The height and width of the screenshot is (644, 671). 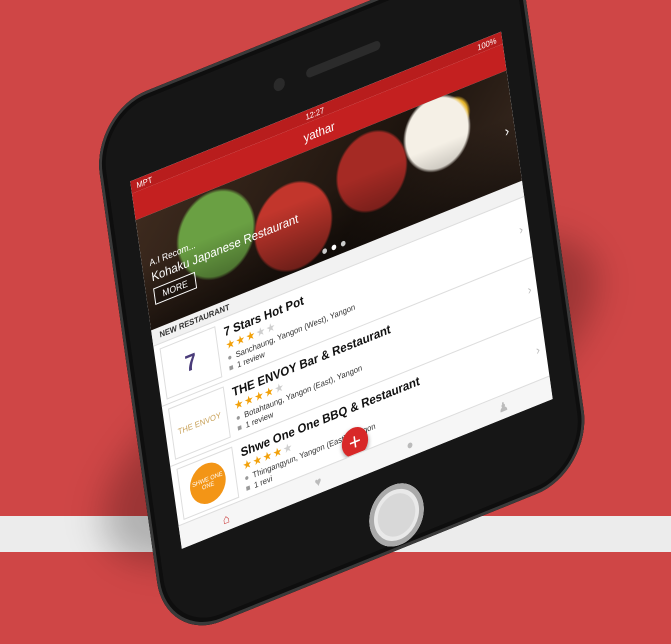 What do you see at coordinates (191, 362) in the screenshot?
I see `logo-text: 7` at bounding box center [191, 362].